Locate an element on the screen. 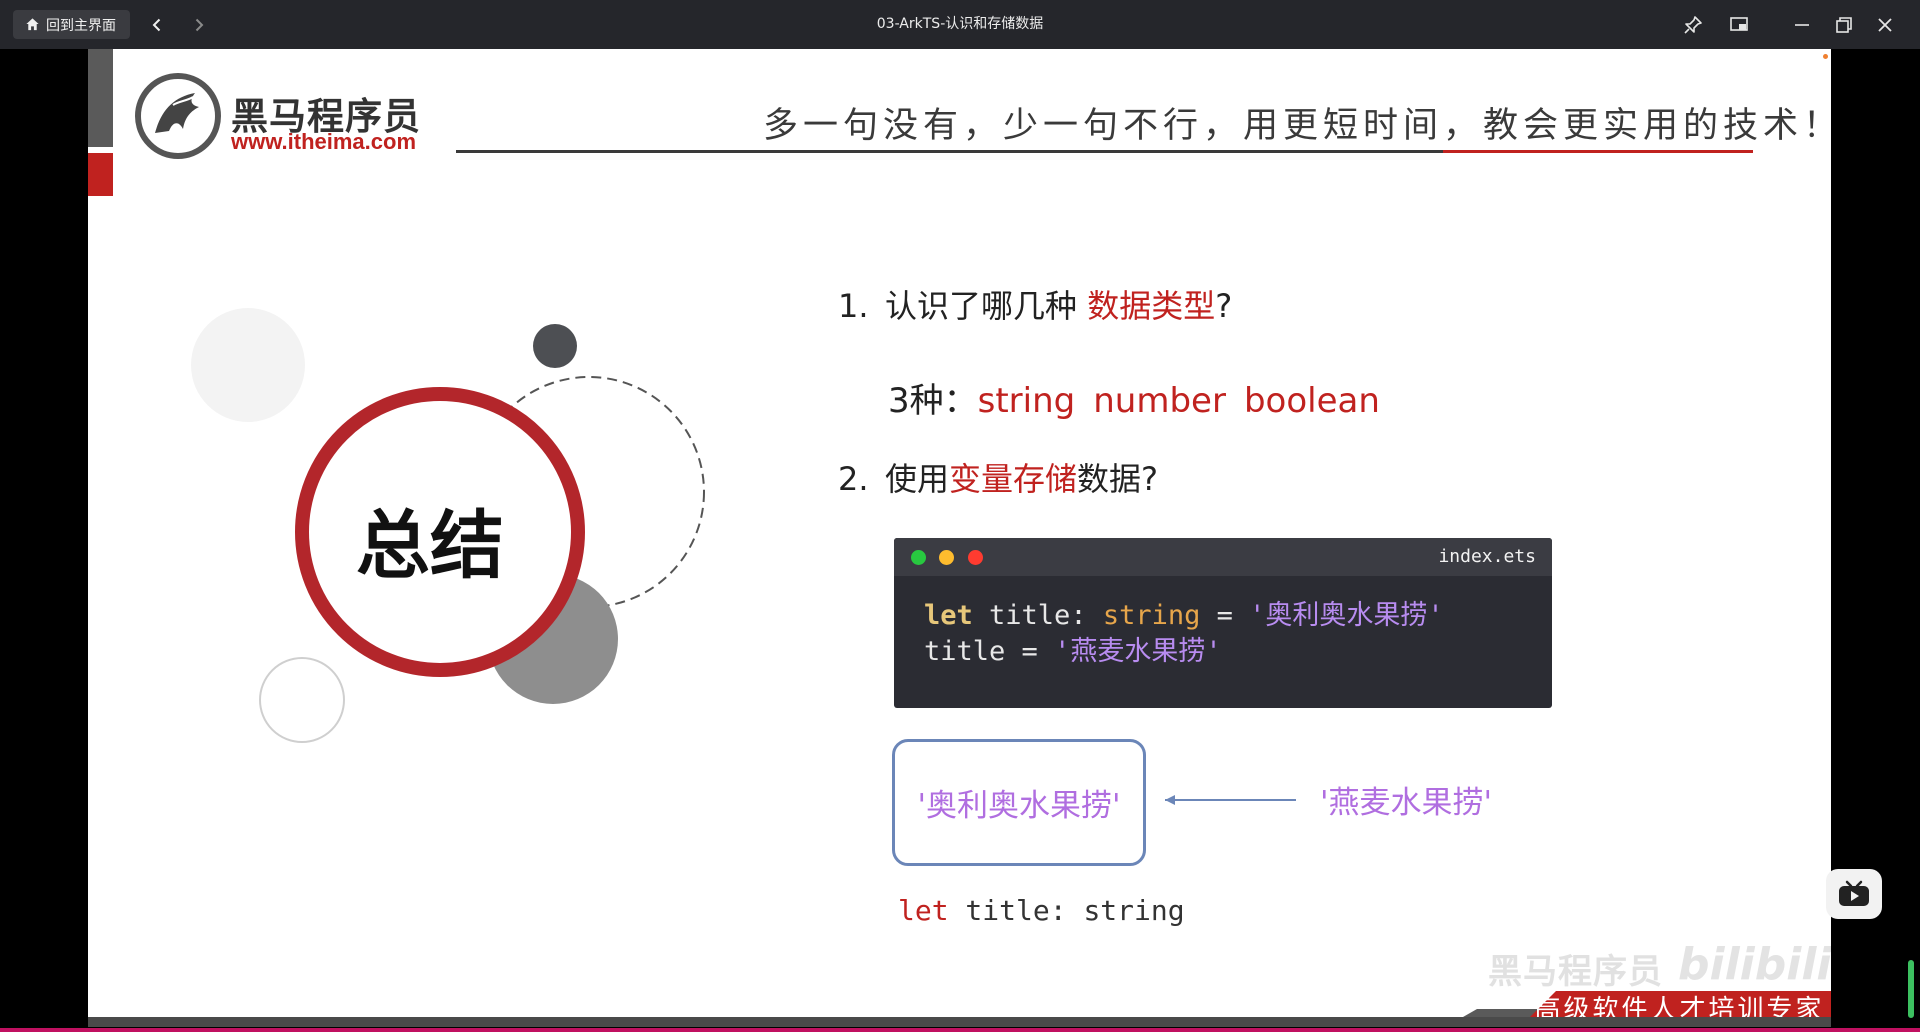 This screenshot has height=1032, width=1920. variable-box: '奥利奥水果捞' is located at coordinates (1019, 802).